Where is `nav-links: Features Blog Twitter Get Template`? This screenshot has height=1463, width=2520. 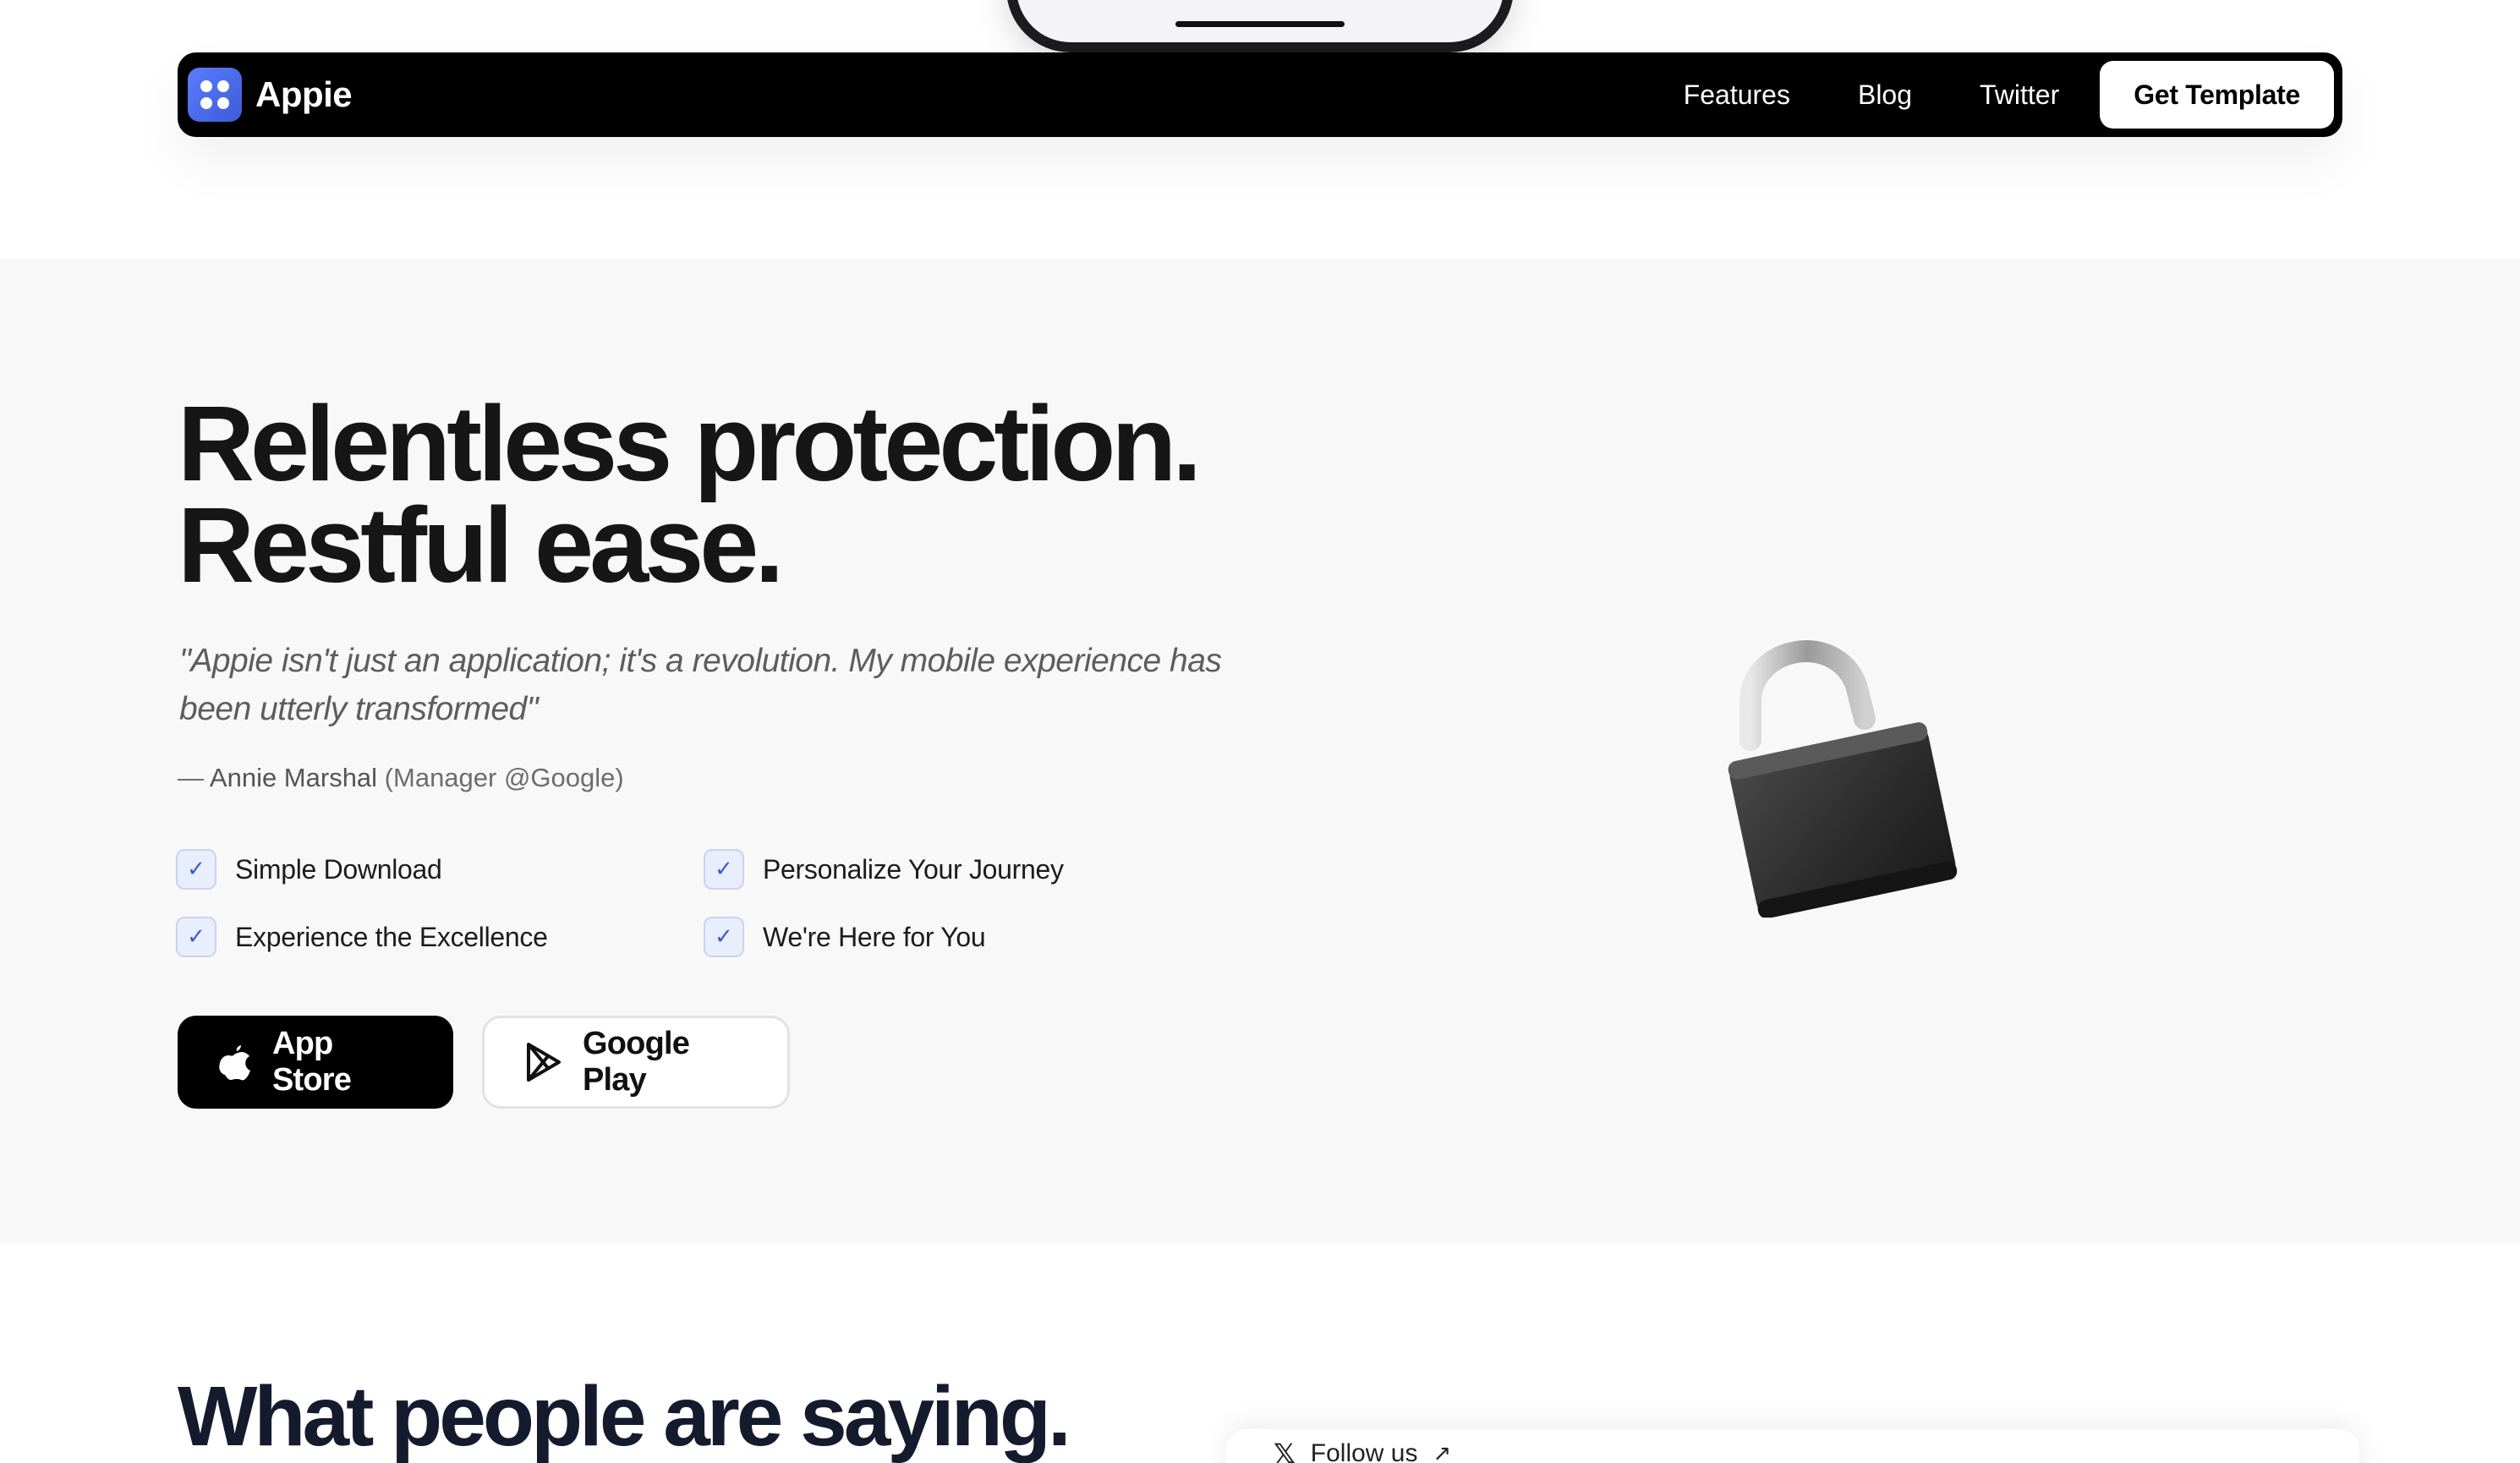 nav-links: Features Blog Twitter Get Template is located at coordinates (1992, 95).